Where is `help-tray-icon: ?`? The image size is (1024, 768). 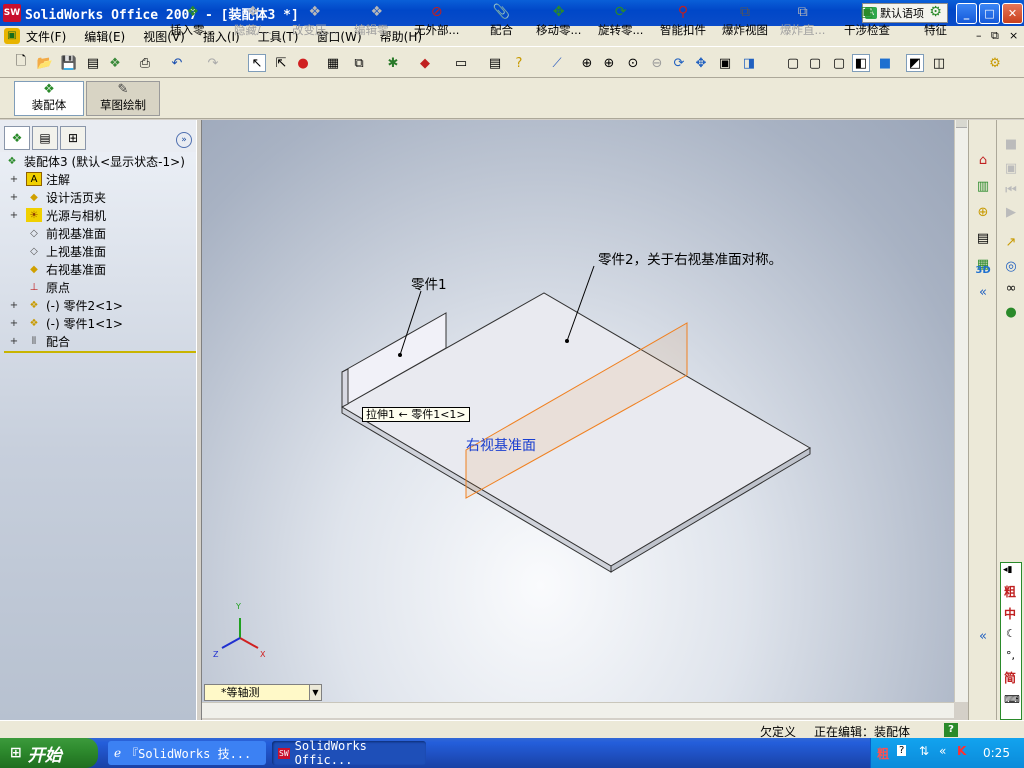 help-tray-icon: ? is located at coordinates (902, 750).